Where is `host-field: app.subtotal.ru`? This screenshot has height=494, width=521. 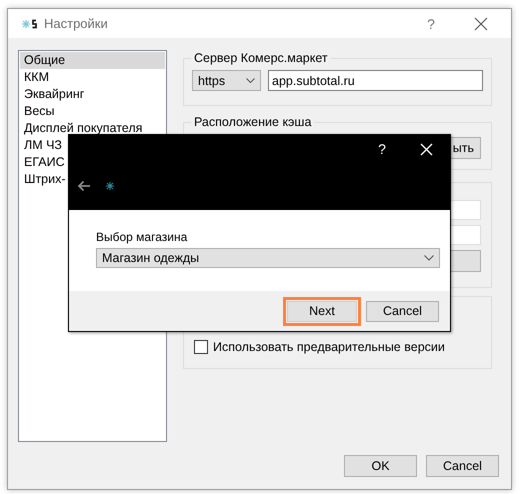 host-field: app.subtotal.ru is located at coordinates (375, 80).